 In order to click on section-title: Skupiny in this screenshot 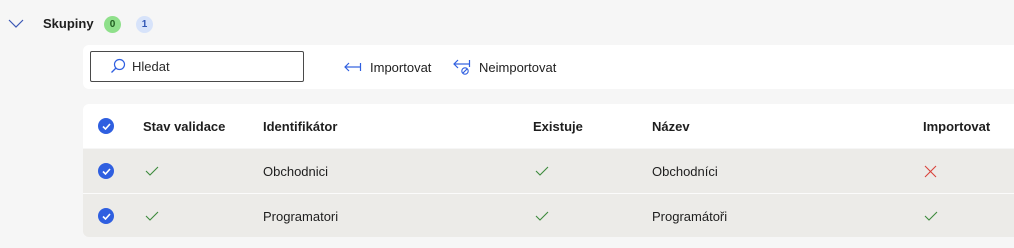, I will do `click(68, 23)`.